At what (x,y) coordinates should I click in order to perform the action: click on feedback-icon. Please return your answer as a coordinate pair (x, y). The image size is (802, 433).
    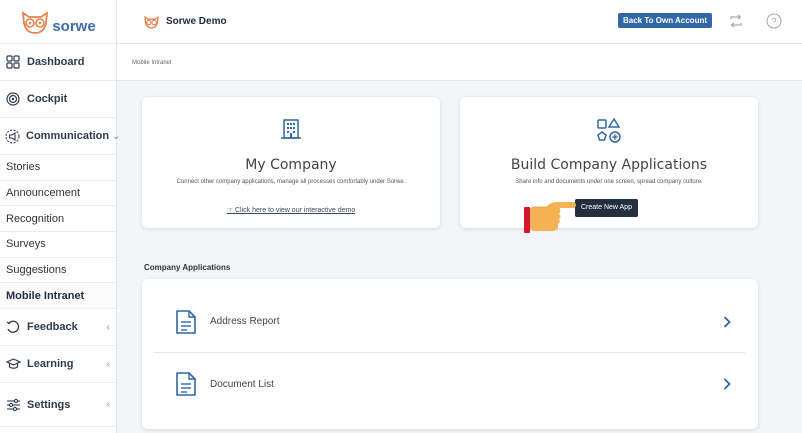
    Looking at the image, I should click on (13, 327).